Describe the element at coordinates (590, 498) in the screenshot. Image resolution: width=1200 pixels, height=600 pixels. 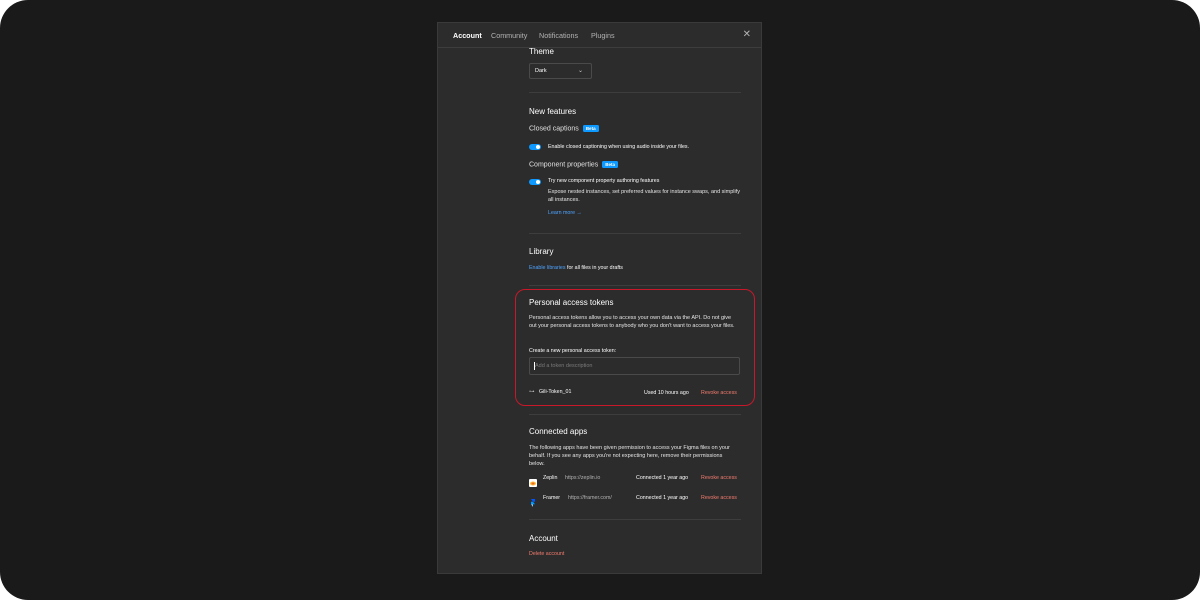
I see `framer-app-url: https://framer.com/` at that location.